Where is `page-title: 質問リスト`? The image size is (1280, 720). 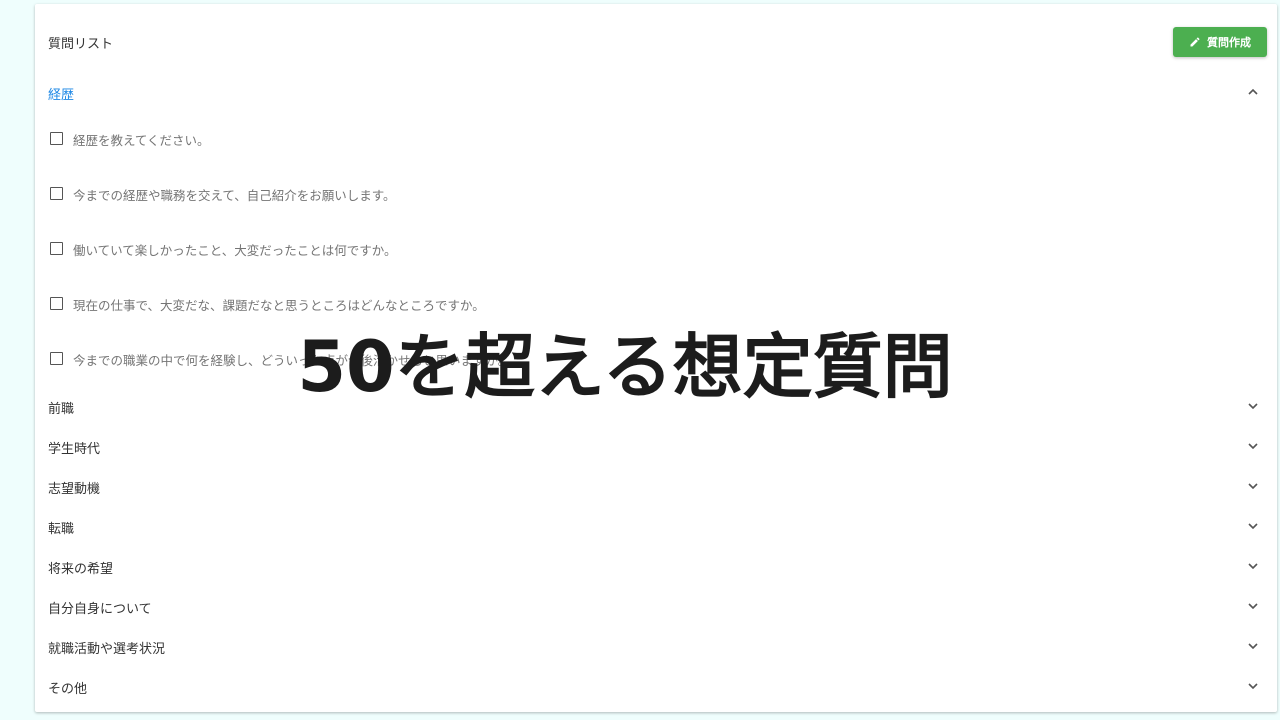
page-title: 質問リスト is located at coordinates (81, 44).